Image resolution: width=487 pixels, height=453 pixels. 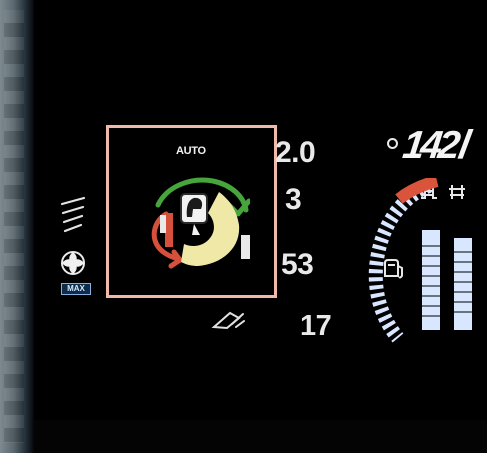 I want to click on readout-value-2: 3, so click(x=293, y=199).